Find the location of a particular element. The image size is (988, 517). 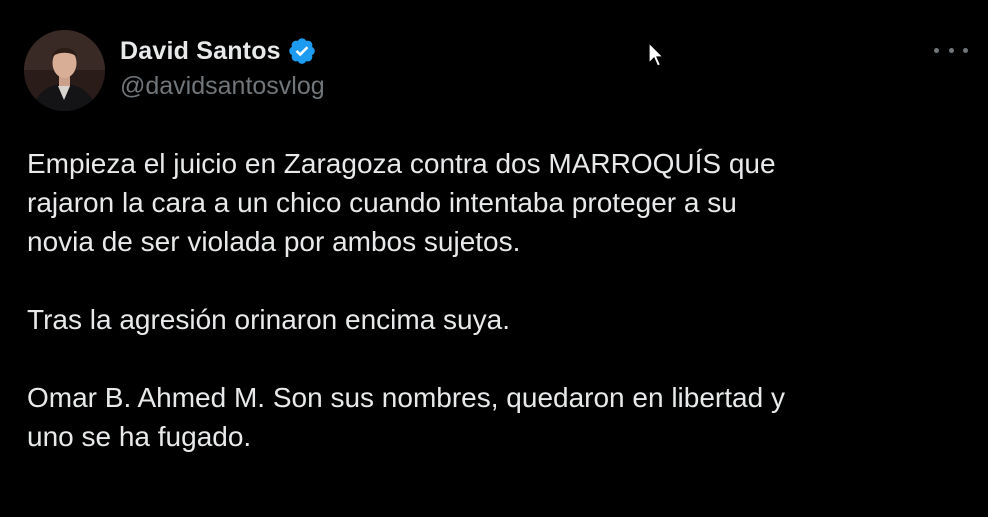

user-handle: @davidsantosvlog is located at coordinates (222, 86).